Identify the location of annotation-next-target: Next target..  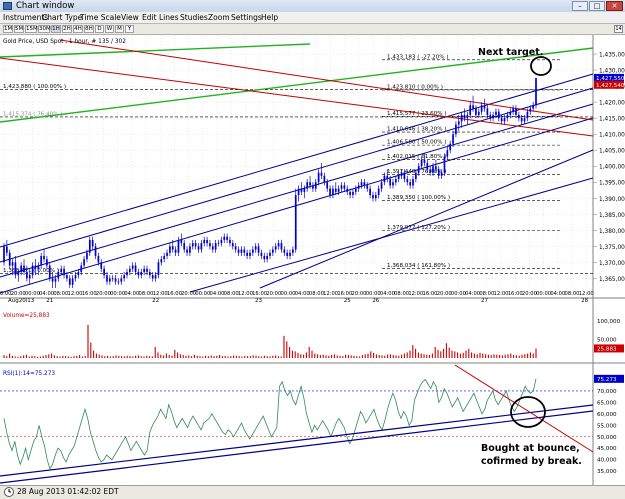
(510, 52).